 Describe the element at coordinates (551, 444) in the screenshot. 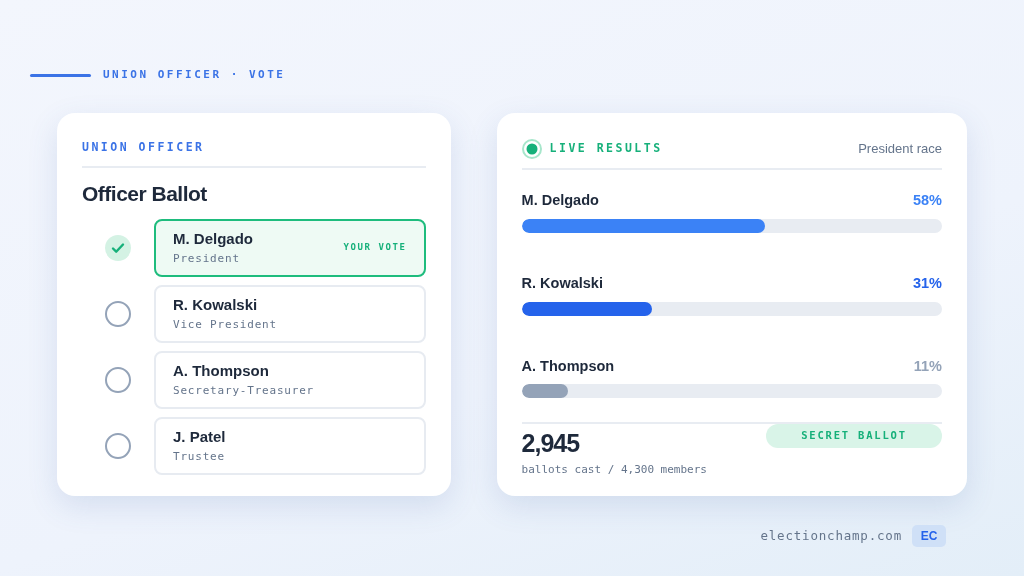

I see `ballot-count: 2,945` at that location.